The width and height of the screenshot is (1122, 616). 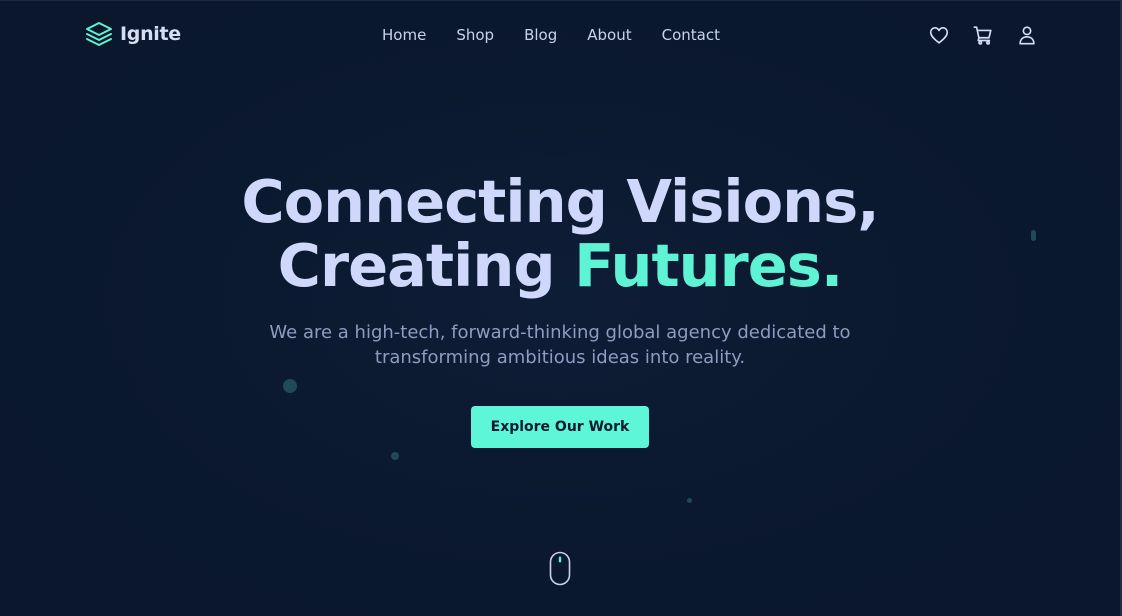 I want to click on explore-our-work-button: Explore Our Work, so click(x=560, y=427).